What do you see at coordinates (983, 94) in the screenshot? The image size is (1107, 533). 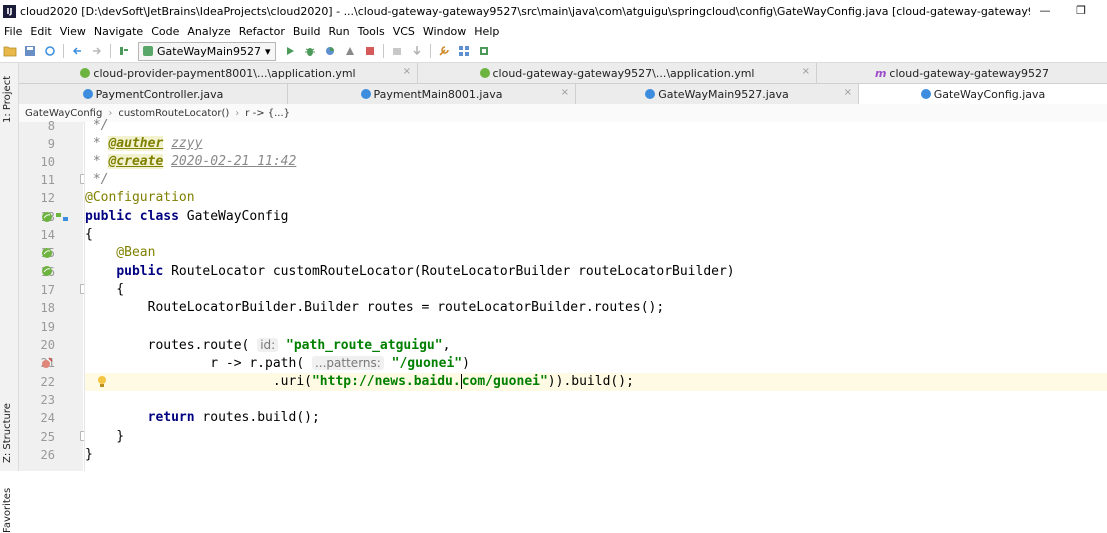 I see `tab-gateway-config: GateWayConfig.java` at bounding box center [983, 94].